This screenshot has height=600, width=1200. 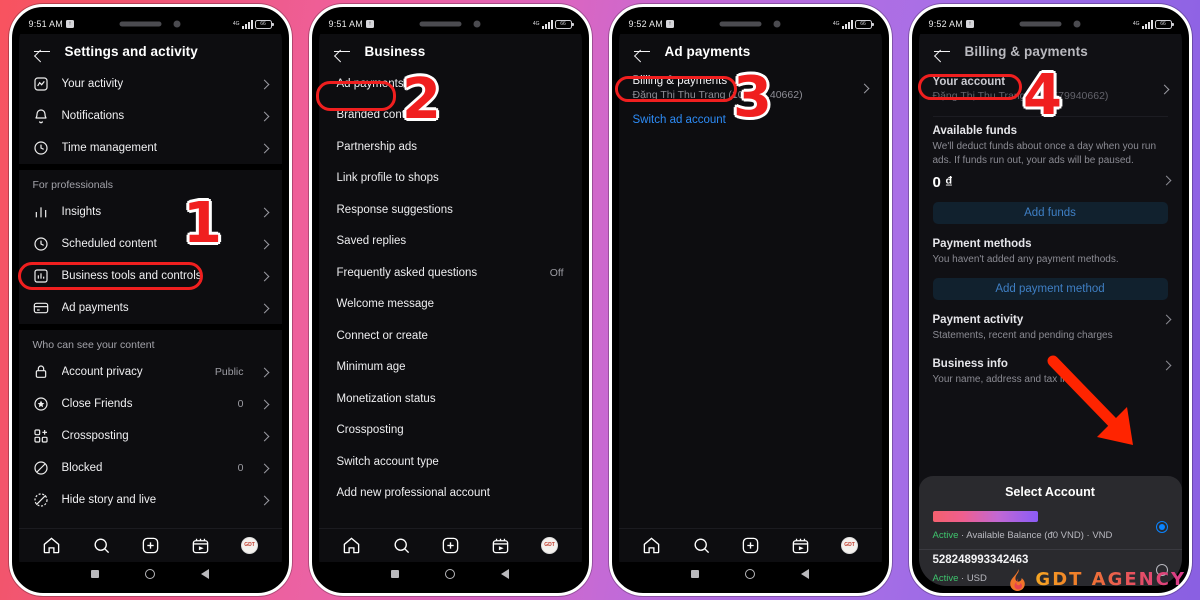 I want to click on list-item-monetization-status: Monetization status, so click(x=450, y=399).